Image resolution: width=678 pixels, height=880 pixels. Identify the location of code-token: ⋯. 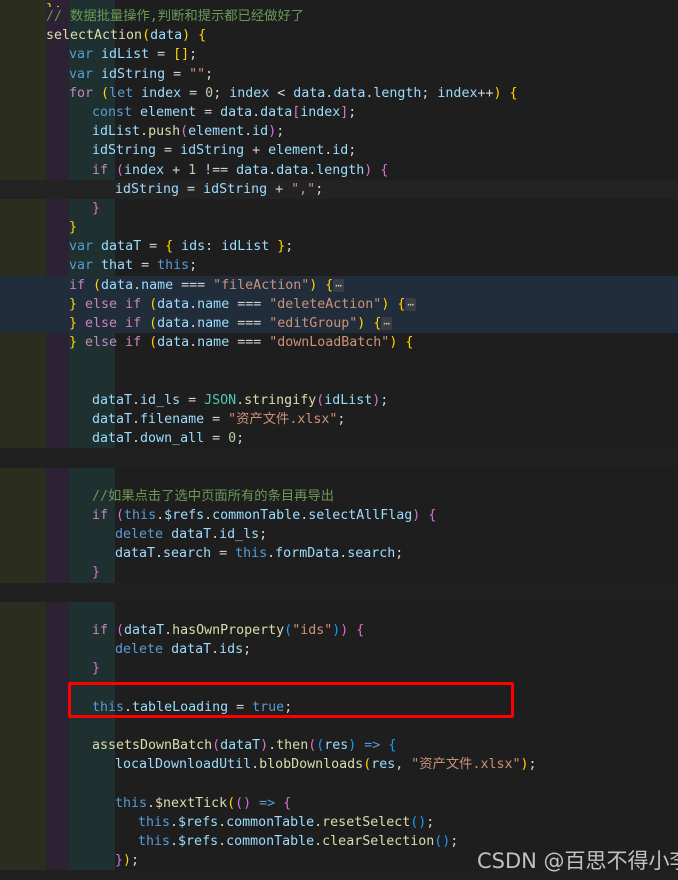
(410, 304).